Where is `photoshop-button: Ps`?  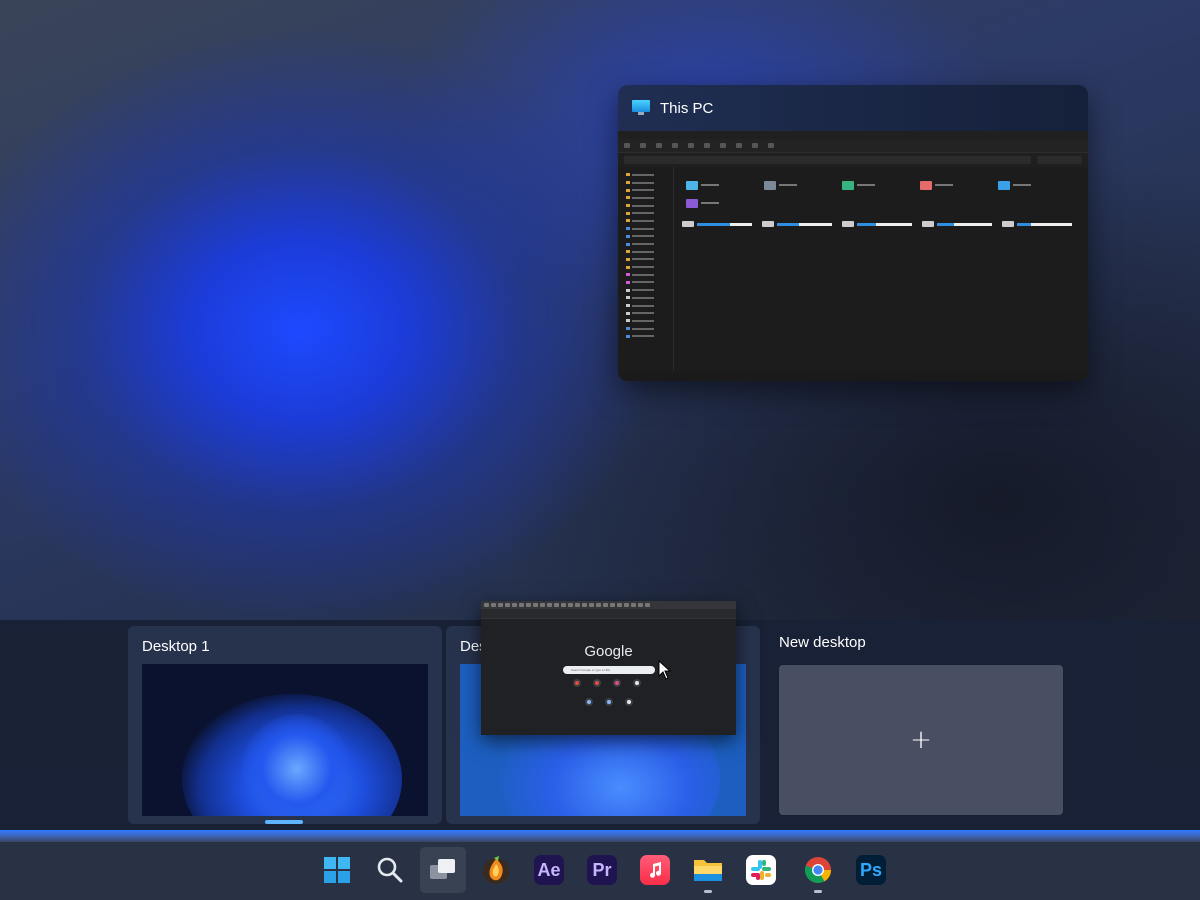 photoshop-button: Ps is located at coordinates (871, 870).